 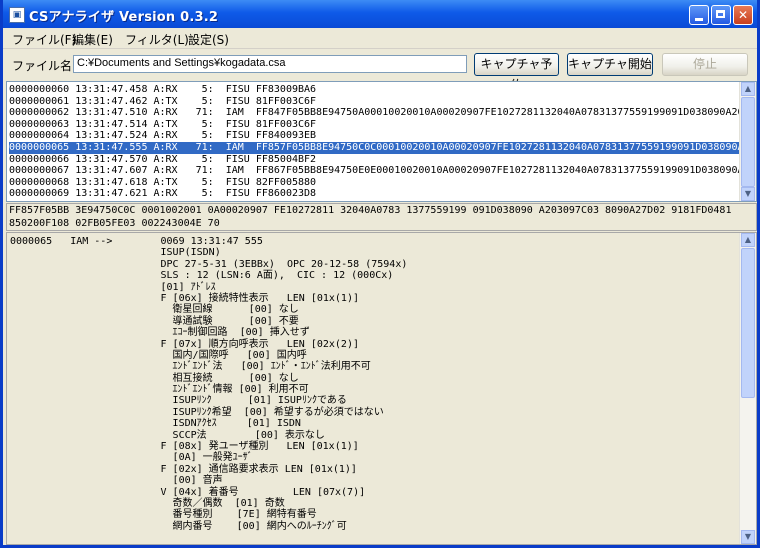 What do you see at coordinates (155, 424) in the screenshot?
I see `decode-line: ISDNｱｸｾｽ [01] ISDN` at bounding box center [155, 424].